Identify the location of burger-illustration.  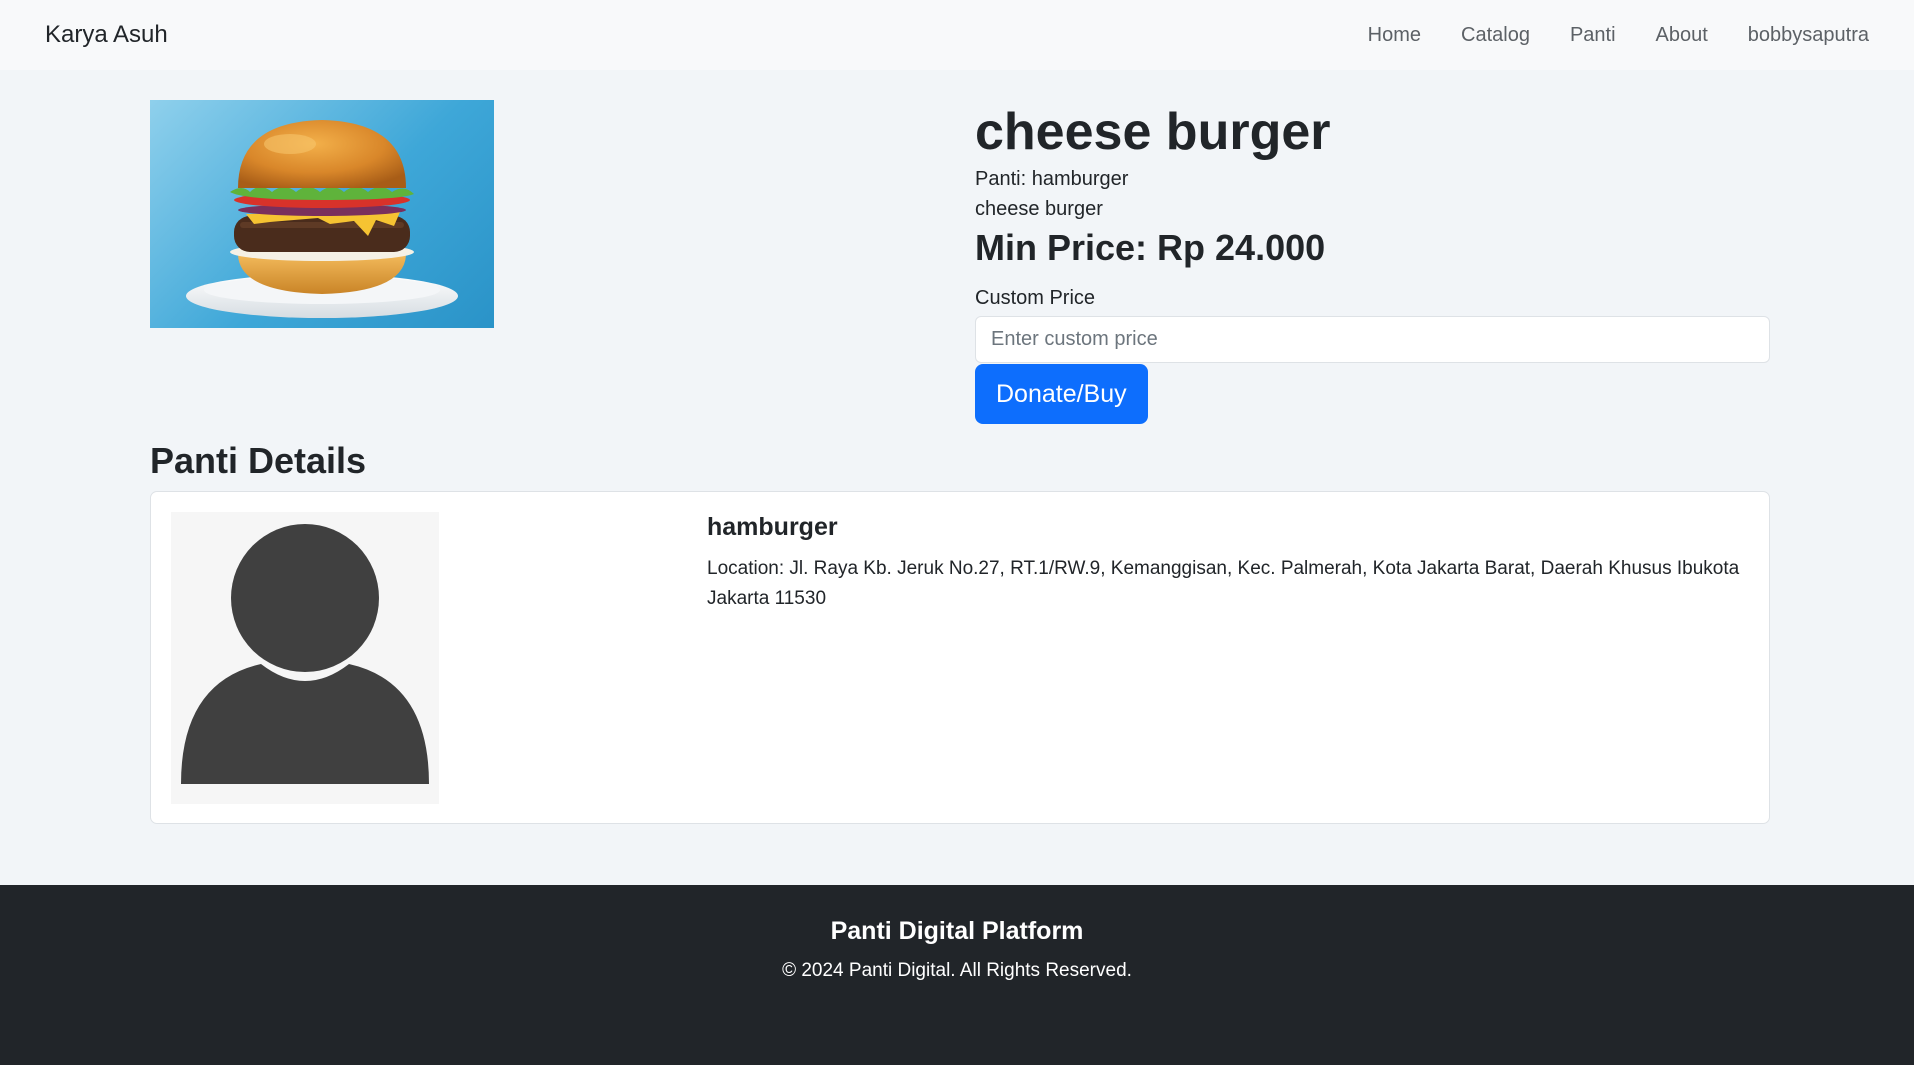
(322, 219).